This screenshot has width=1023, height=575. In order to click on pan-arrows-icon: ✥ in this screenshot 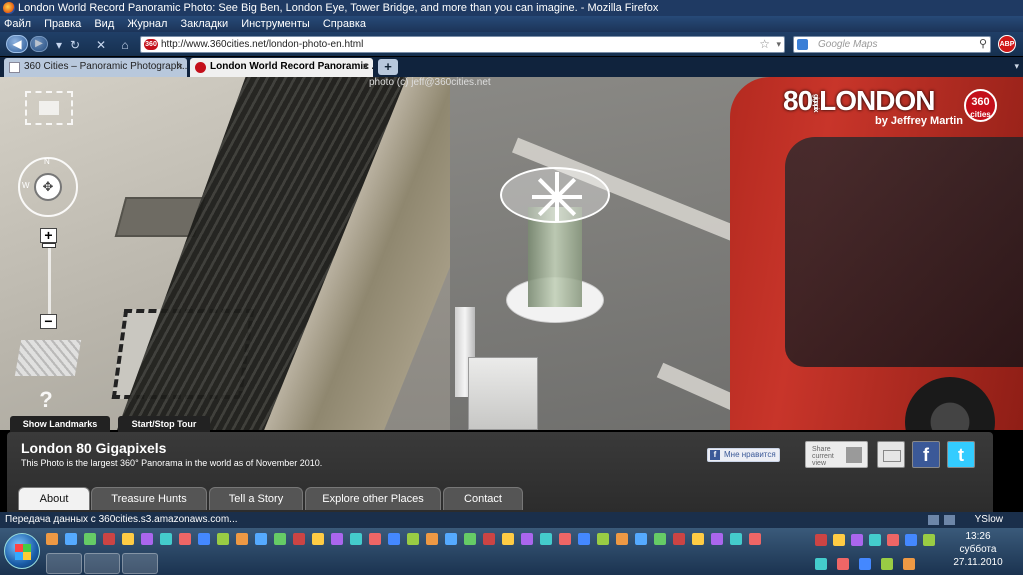, I will do `click(48, 187)`.